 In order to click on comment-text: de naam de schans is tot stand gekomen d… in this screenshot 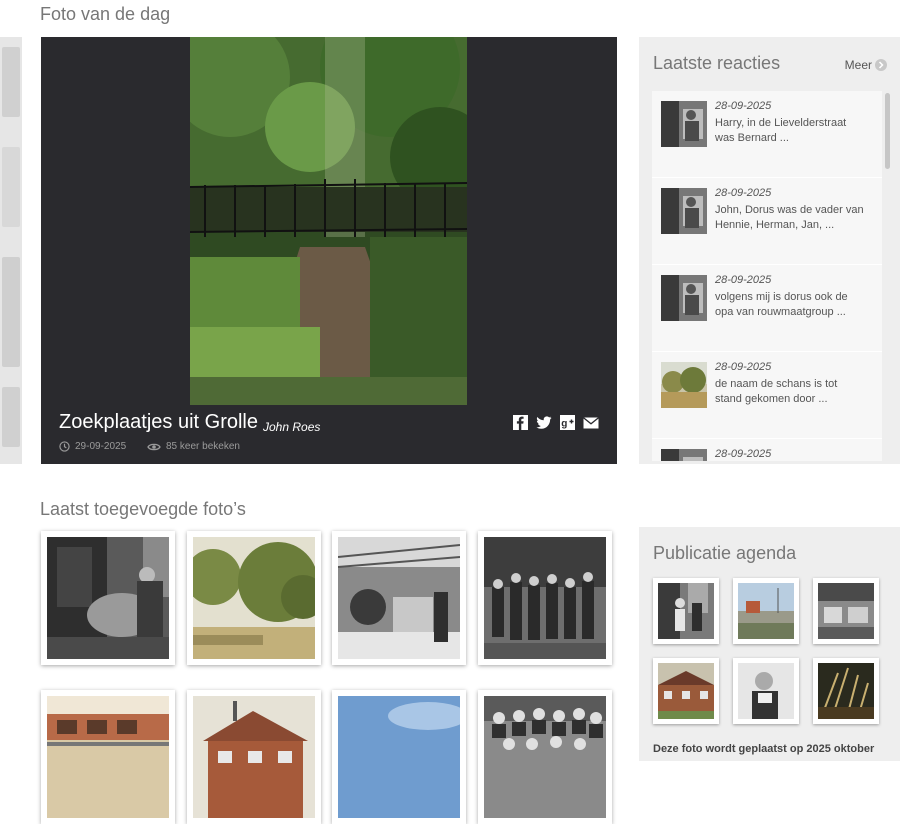, I will do `click(776, 391)`.